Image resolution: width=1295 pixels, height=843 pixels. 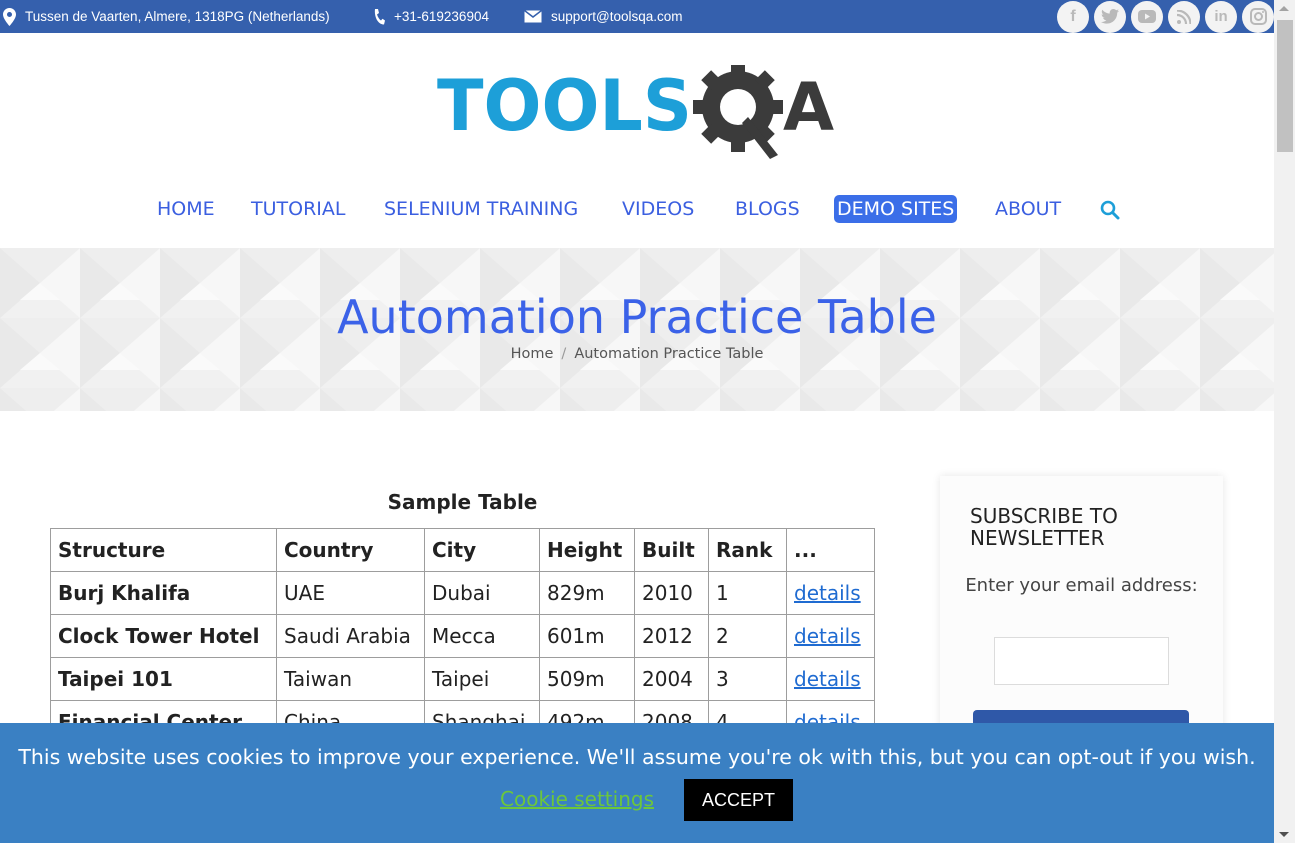 What do you see at coordinates (1110, 16) in the screenshot?
I see `twitter-icon` at bounding box center [1110, 16].